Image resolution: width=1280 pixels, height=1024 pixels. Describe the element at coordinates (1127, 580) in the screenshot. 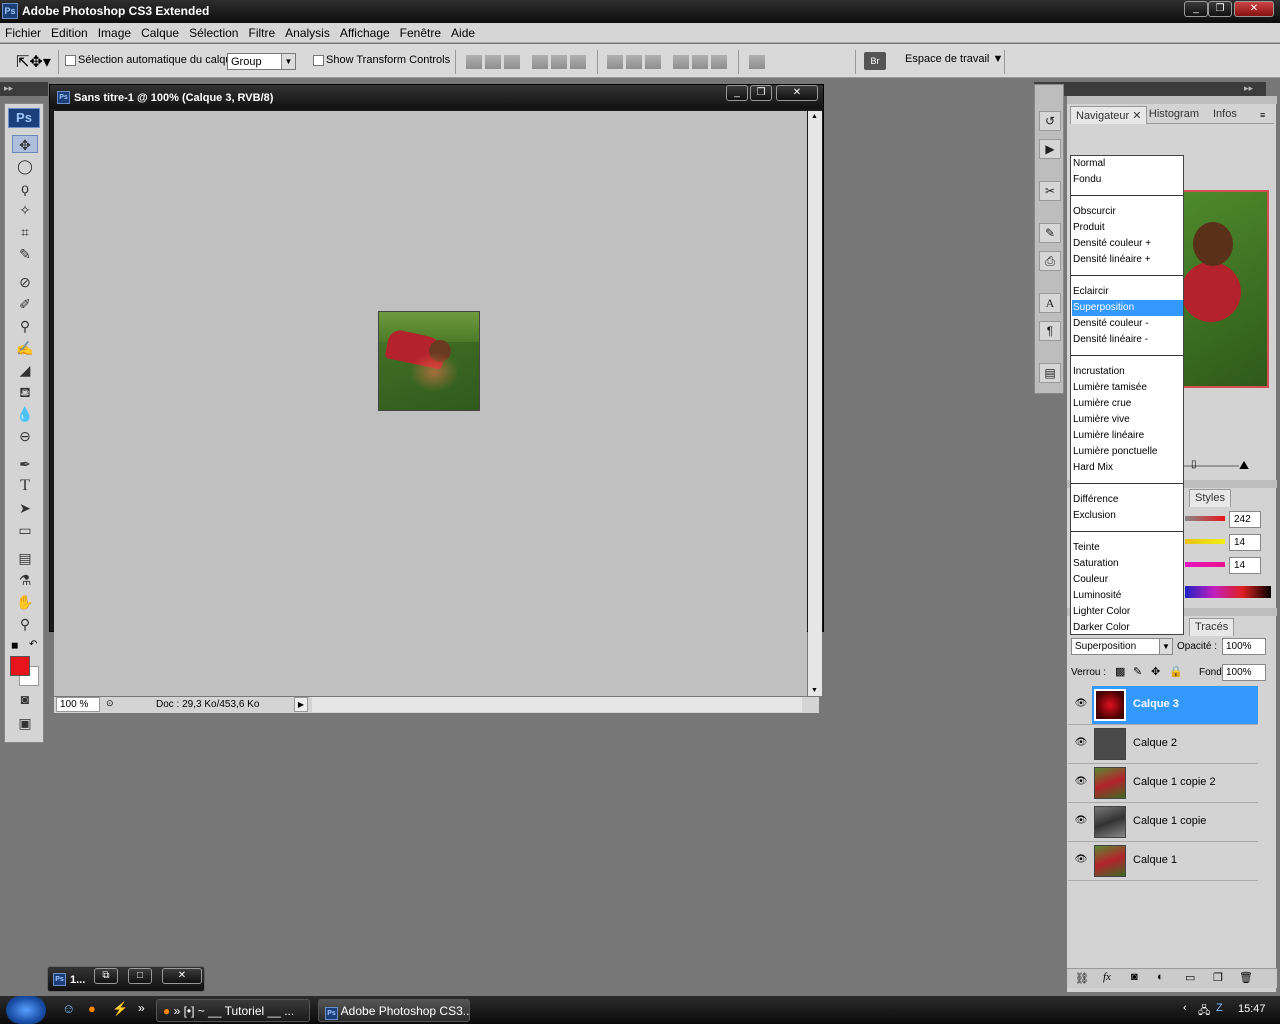

I see `blend-mode-option: Couleur` at that location.